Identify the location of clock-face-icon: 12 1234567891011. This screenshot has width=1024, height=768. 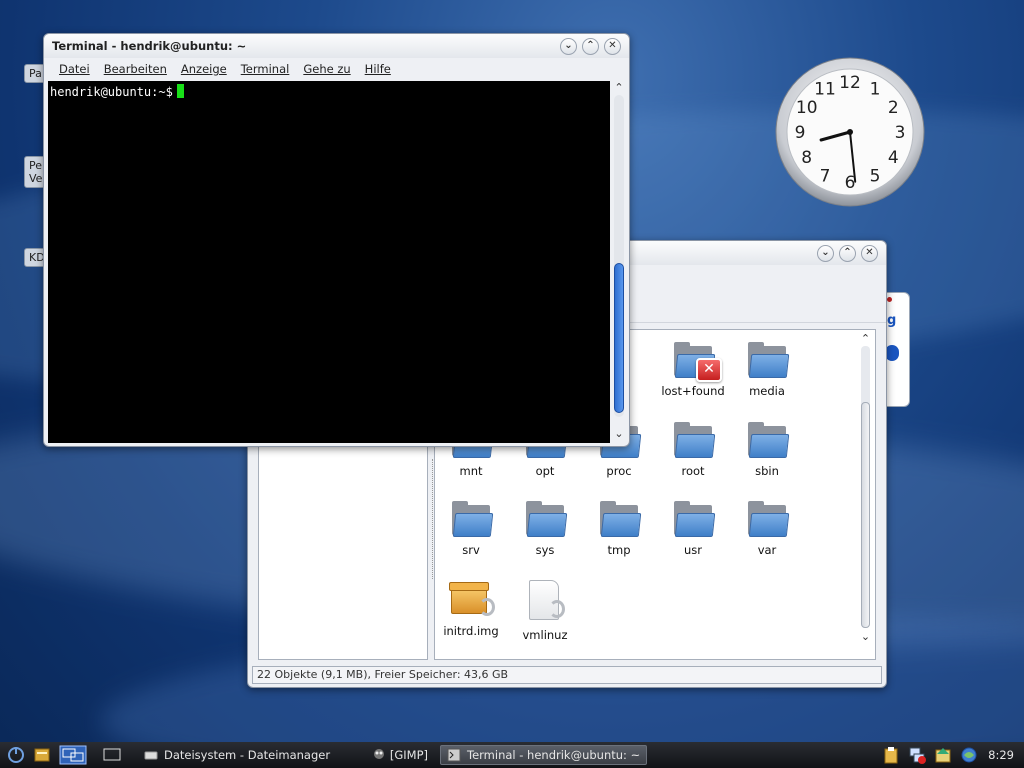
(850, 132).